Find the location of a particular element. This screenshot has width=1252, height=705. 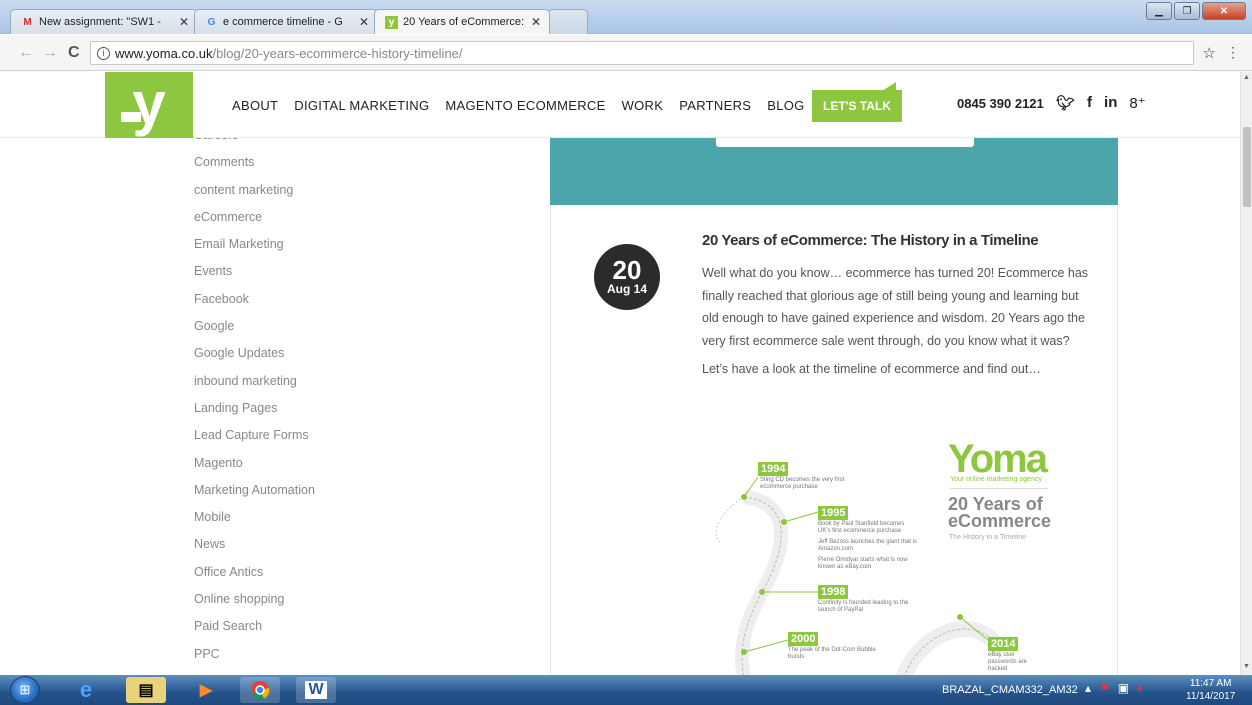

system-tray: ▴ ⚑ ▣ 🔈︎ is located at coordinates (1114, 688).